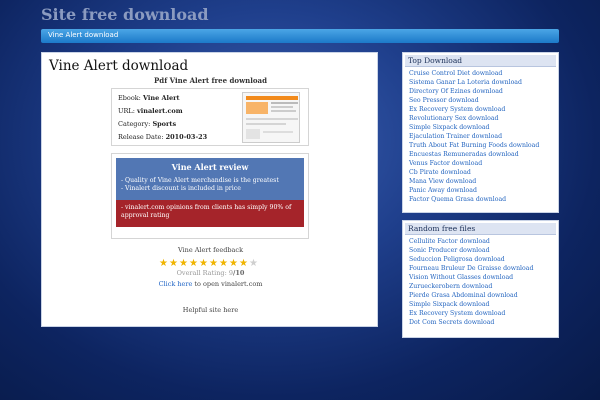 Image resolution: width=600 pixels, height=400 pixels. What do you see at coordinates (463, 295) in the screenshot?
I see `sidebar-link: Pierde Grasa Abdominal download` at bounding box center [463, 295].